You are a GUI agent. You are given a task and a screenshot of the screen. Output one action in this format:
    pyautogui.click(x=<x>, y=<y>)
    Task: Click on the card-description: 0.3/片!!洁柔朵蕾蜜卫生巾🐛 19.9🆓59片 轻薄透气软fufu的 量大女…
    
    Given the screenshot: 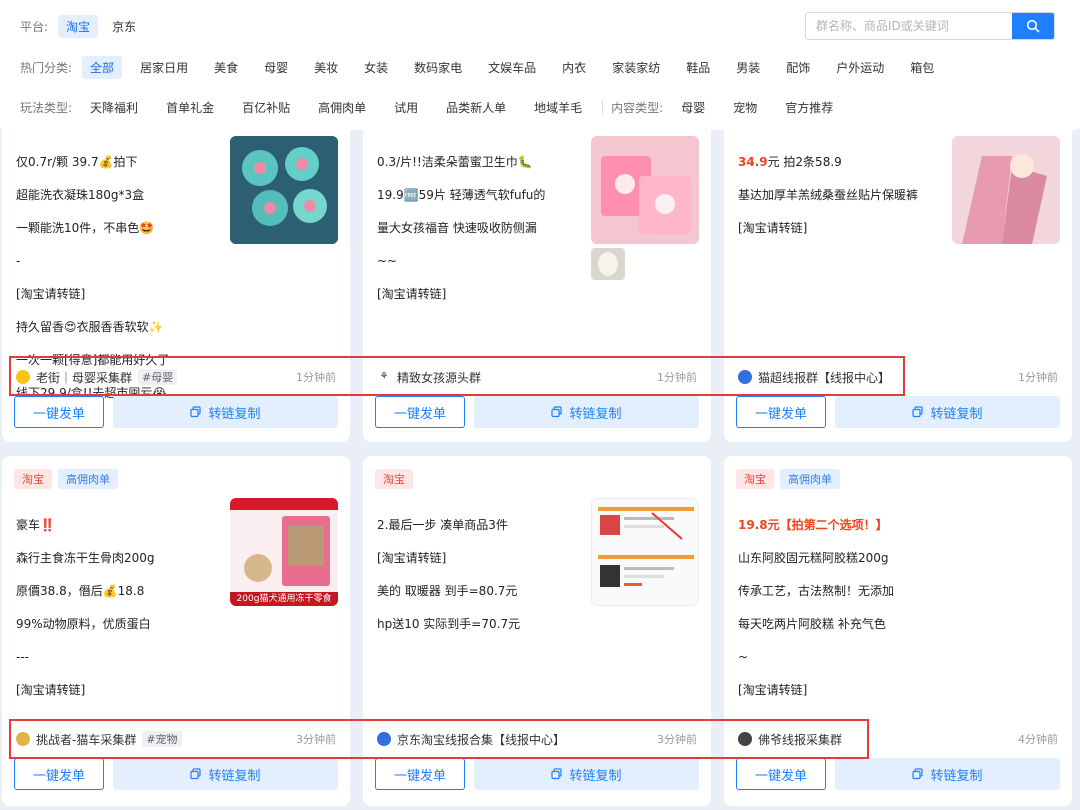 What is the action you would take?
    pyautogui.click(x=482, y=228)
    